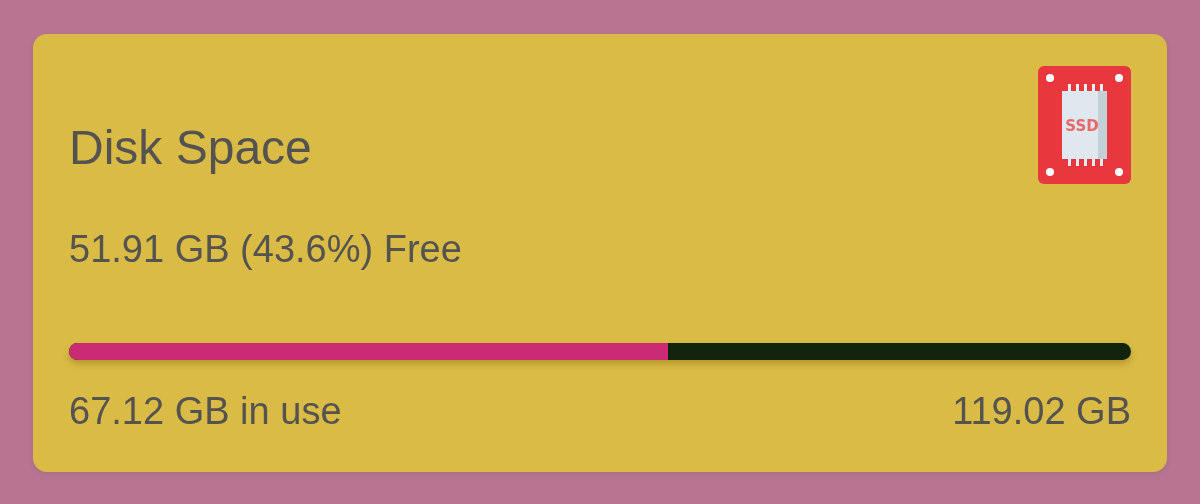  I want to click on card-title: Disk Space, so click(190, 148).